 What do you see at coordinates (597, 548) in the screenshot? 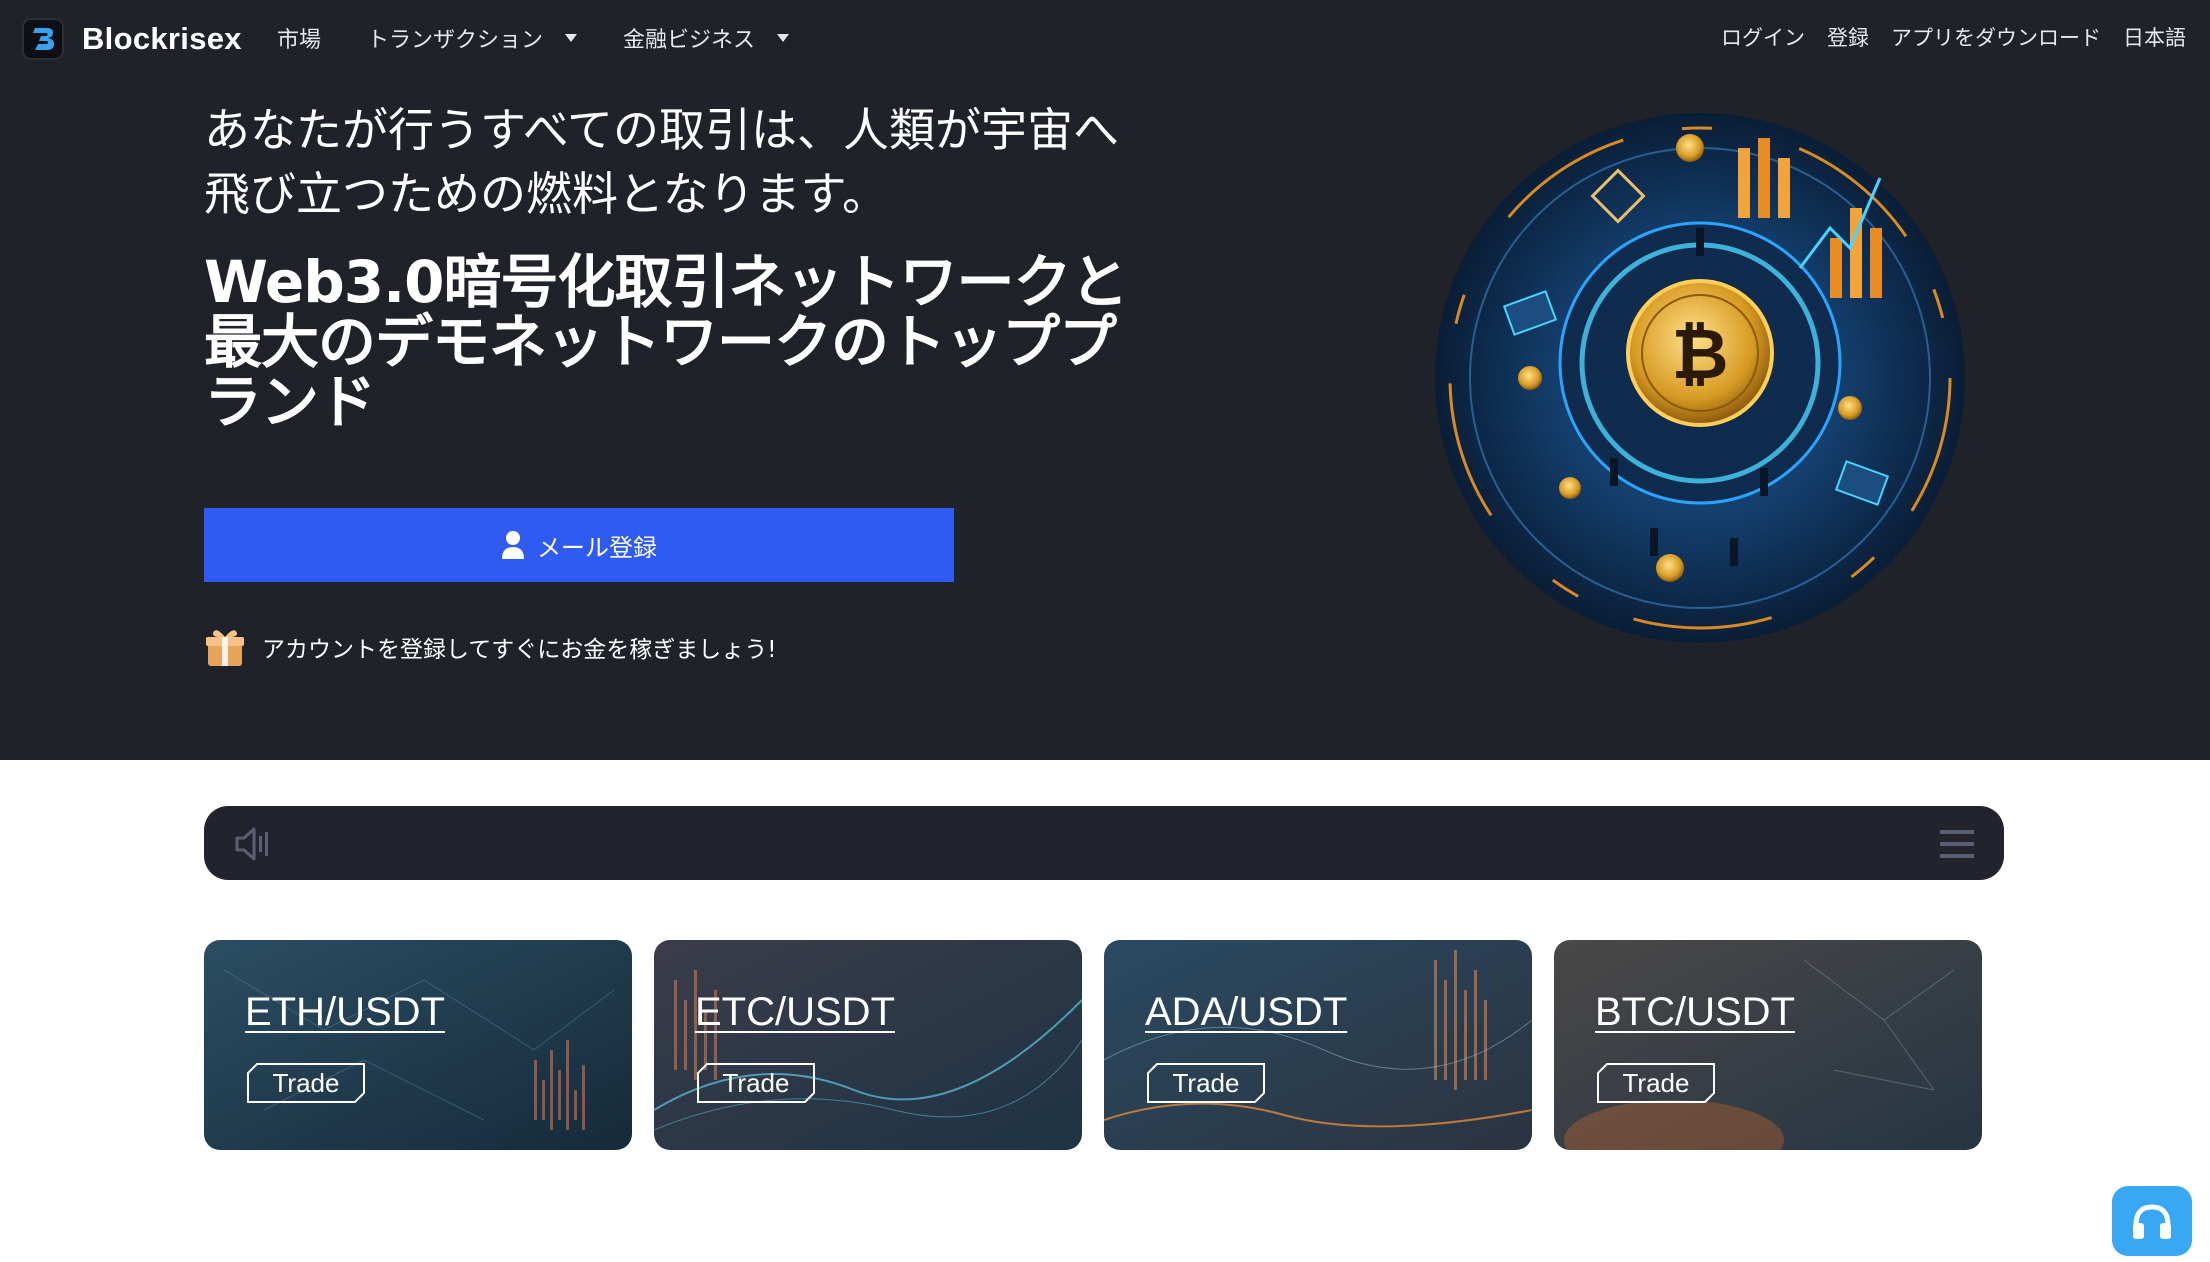
I see `email-register-label: メール登録` at bounding box center [597, 548].